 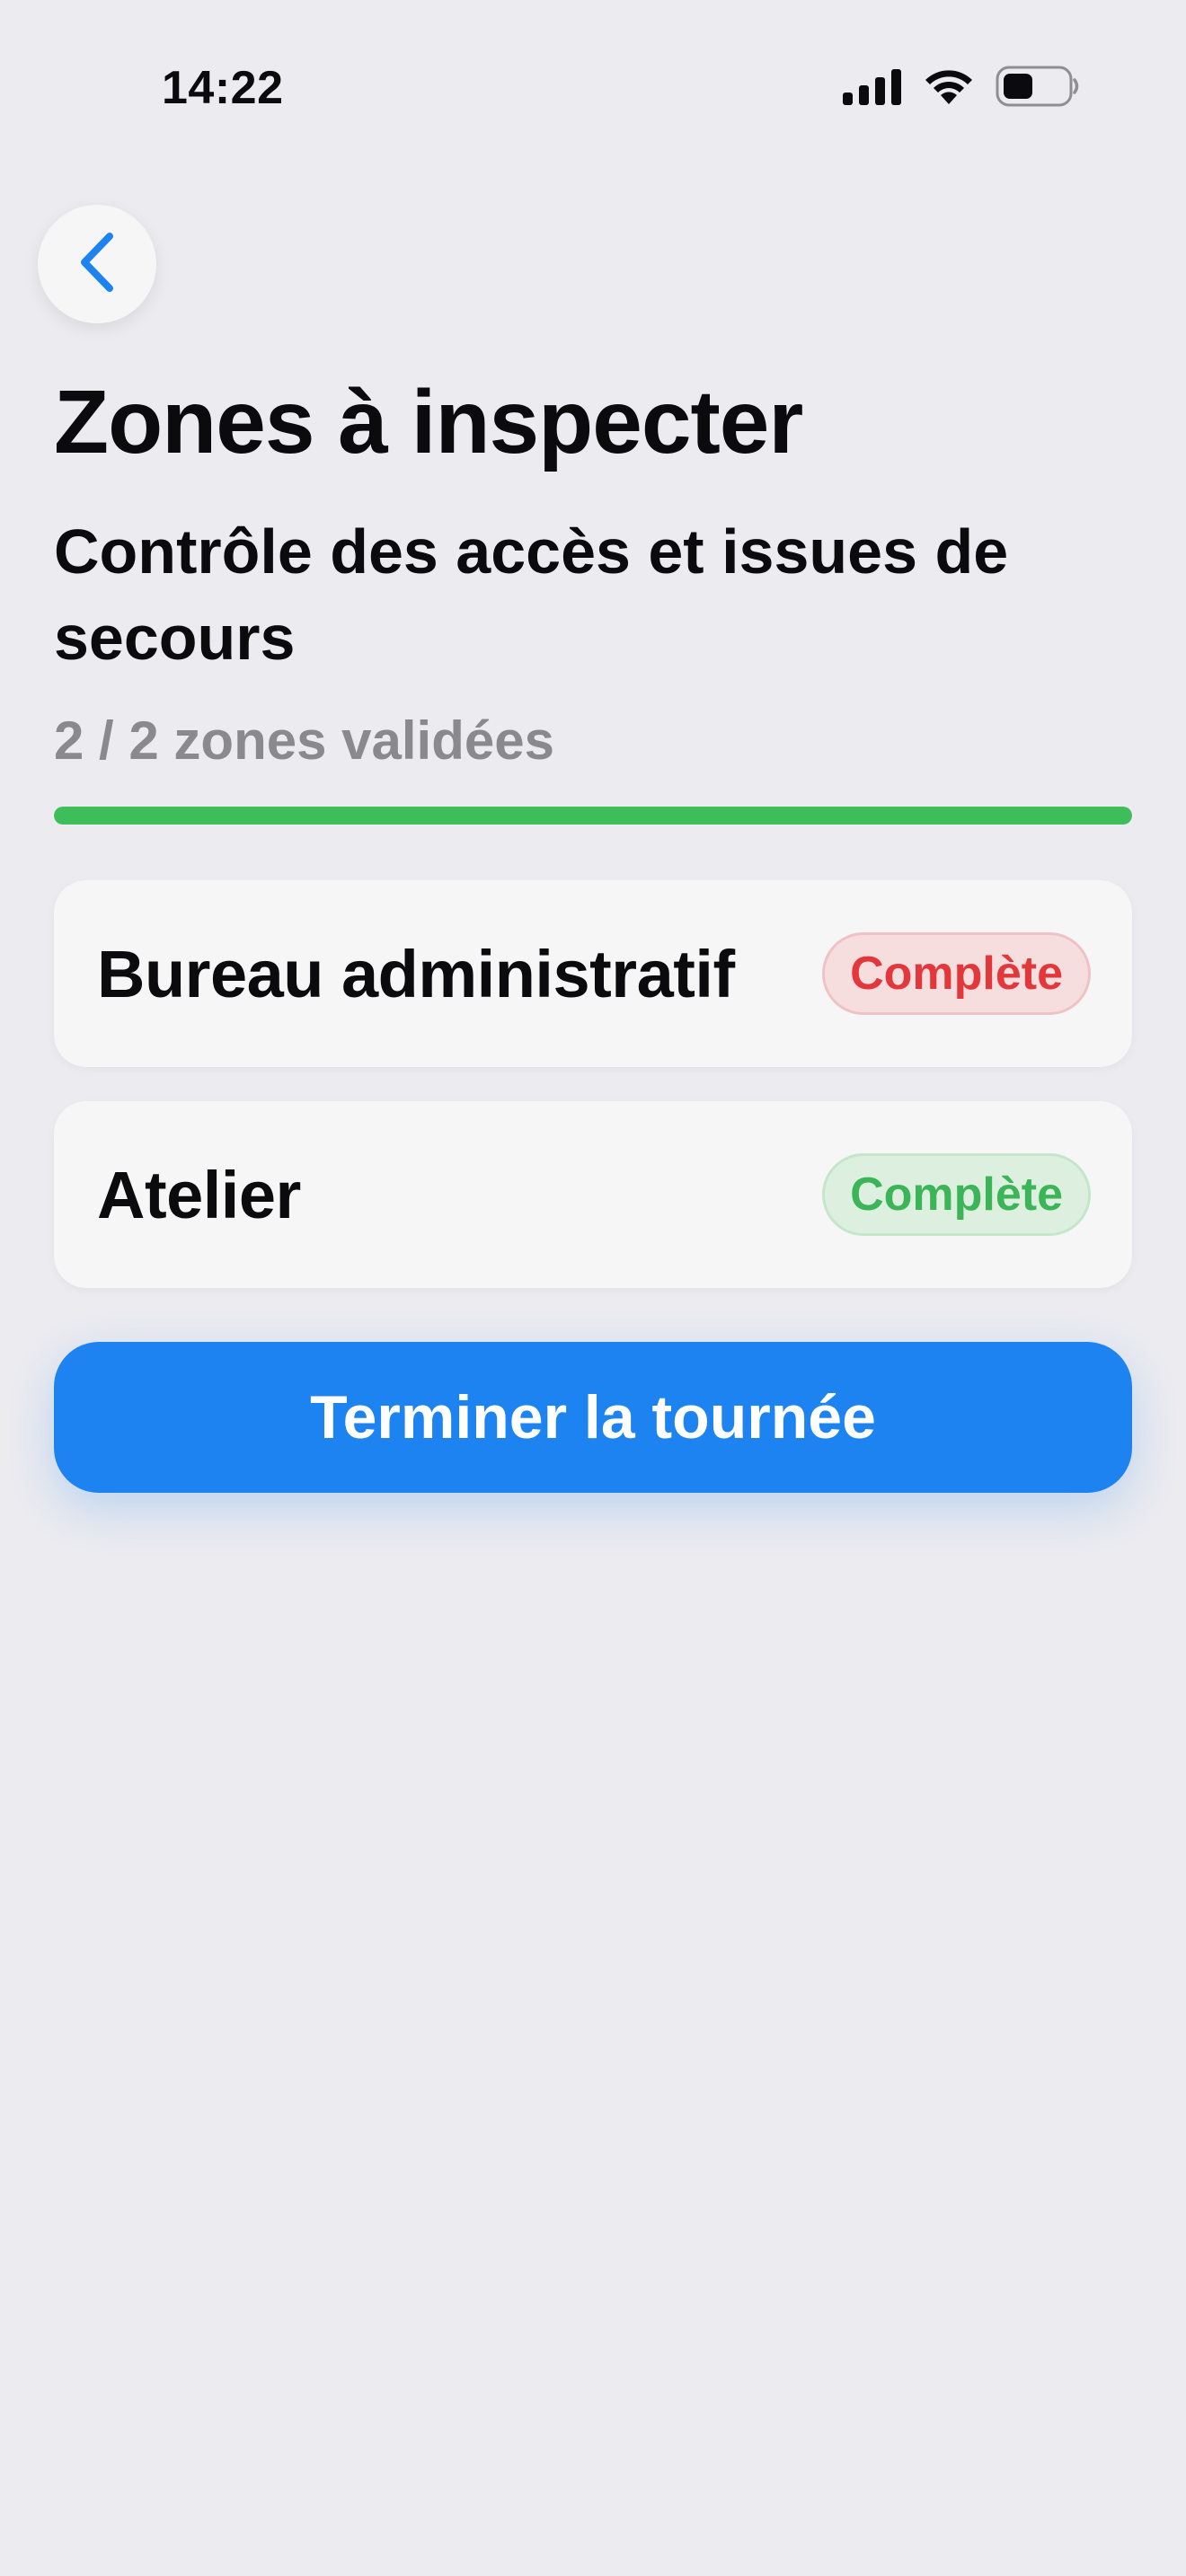 I want to click on battery-icon, so click(x=1038, y=86).